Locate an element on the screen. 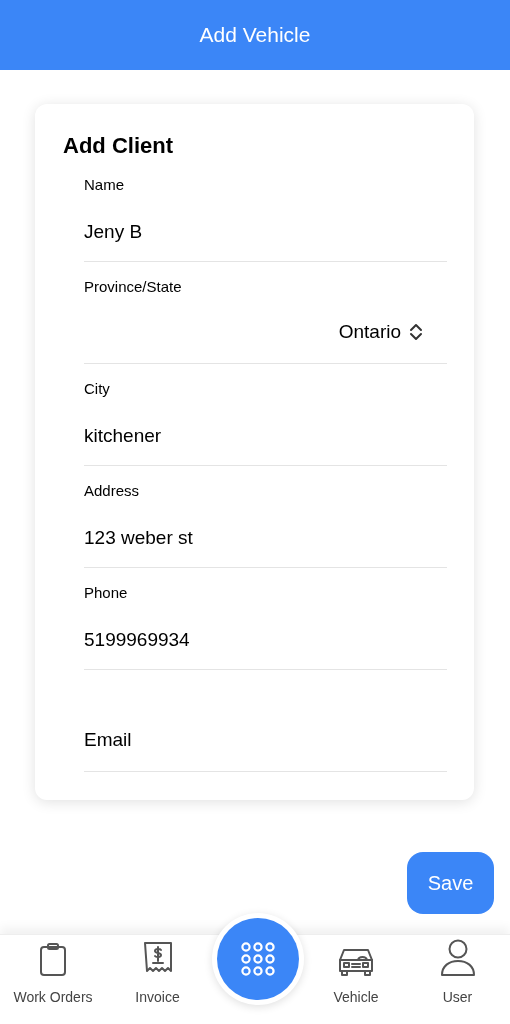 Image resolution: width=510 pixels, height=1024 pixels. text-field: 5199969934 is located at coordinates (265, 640).